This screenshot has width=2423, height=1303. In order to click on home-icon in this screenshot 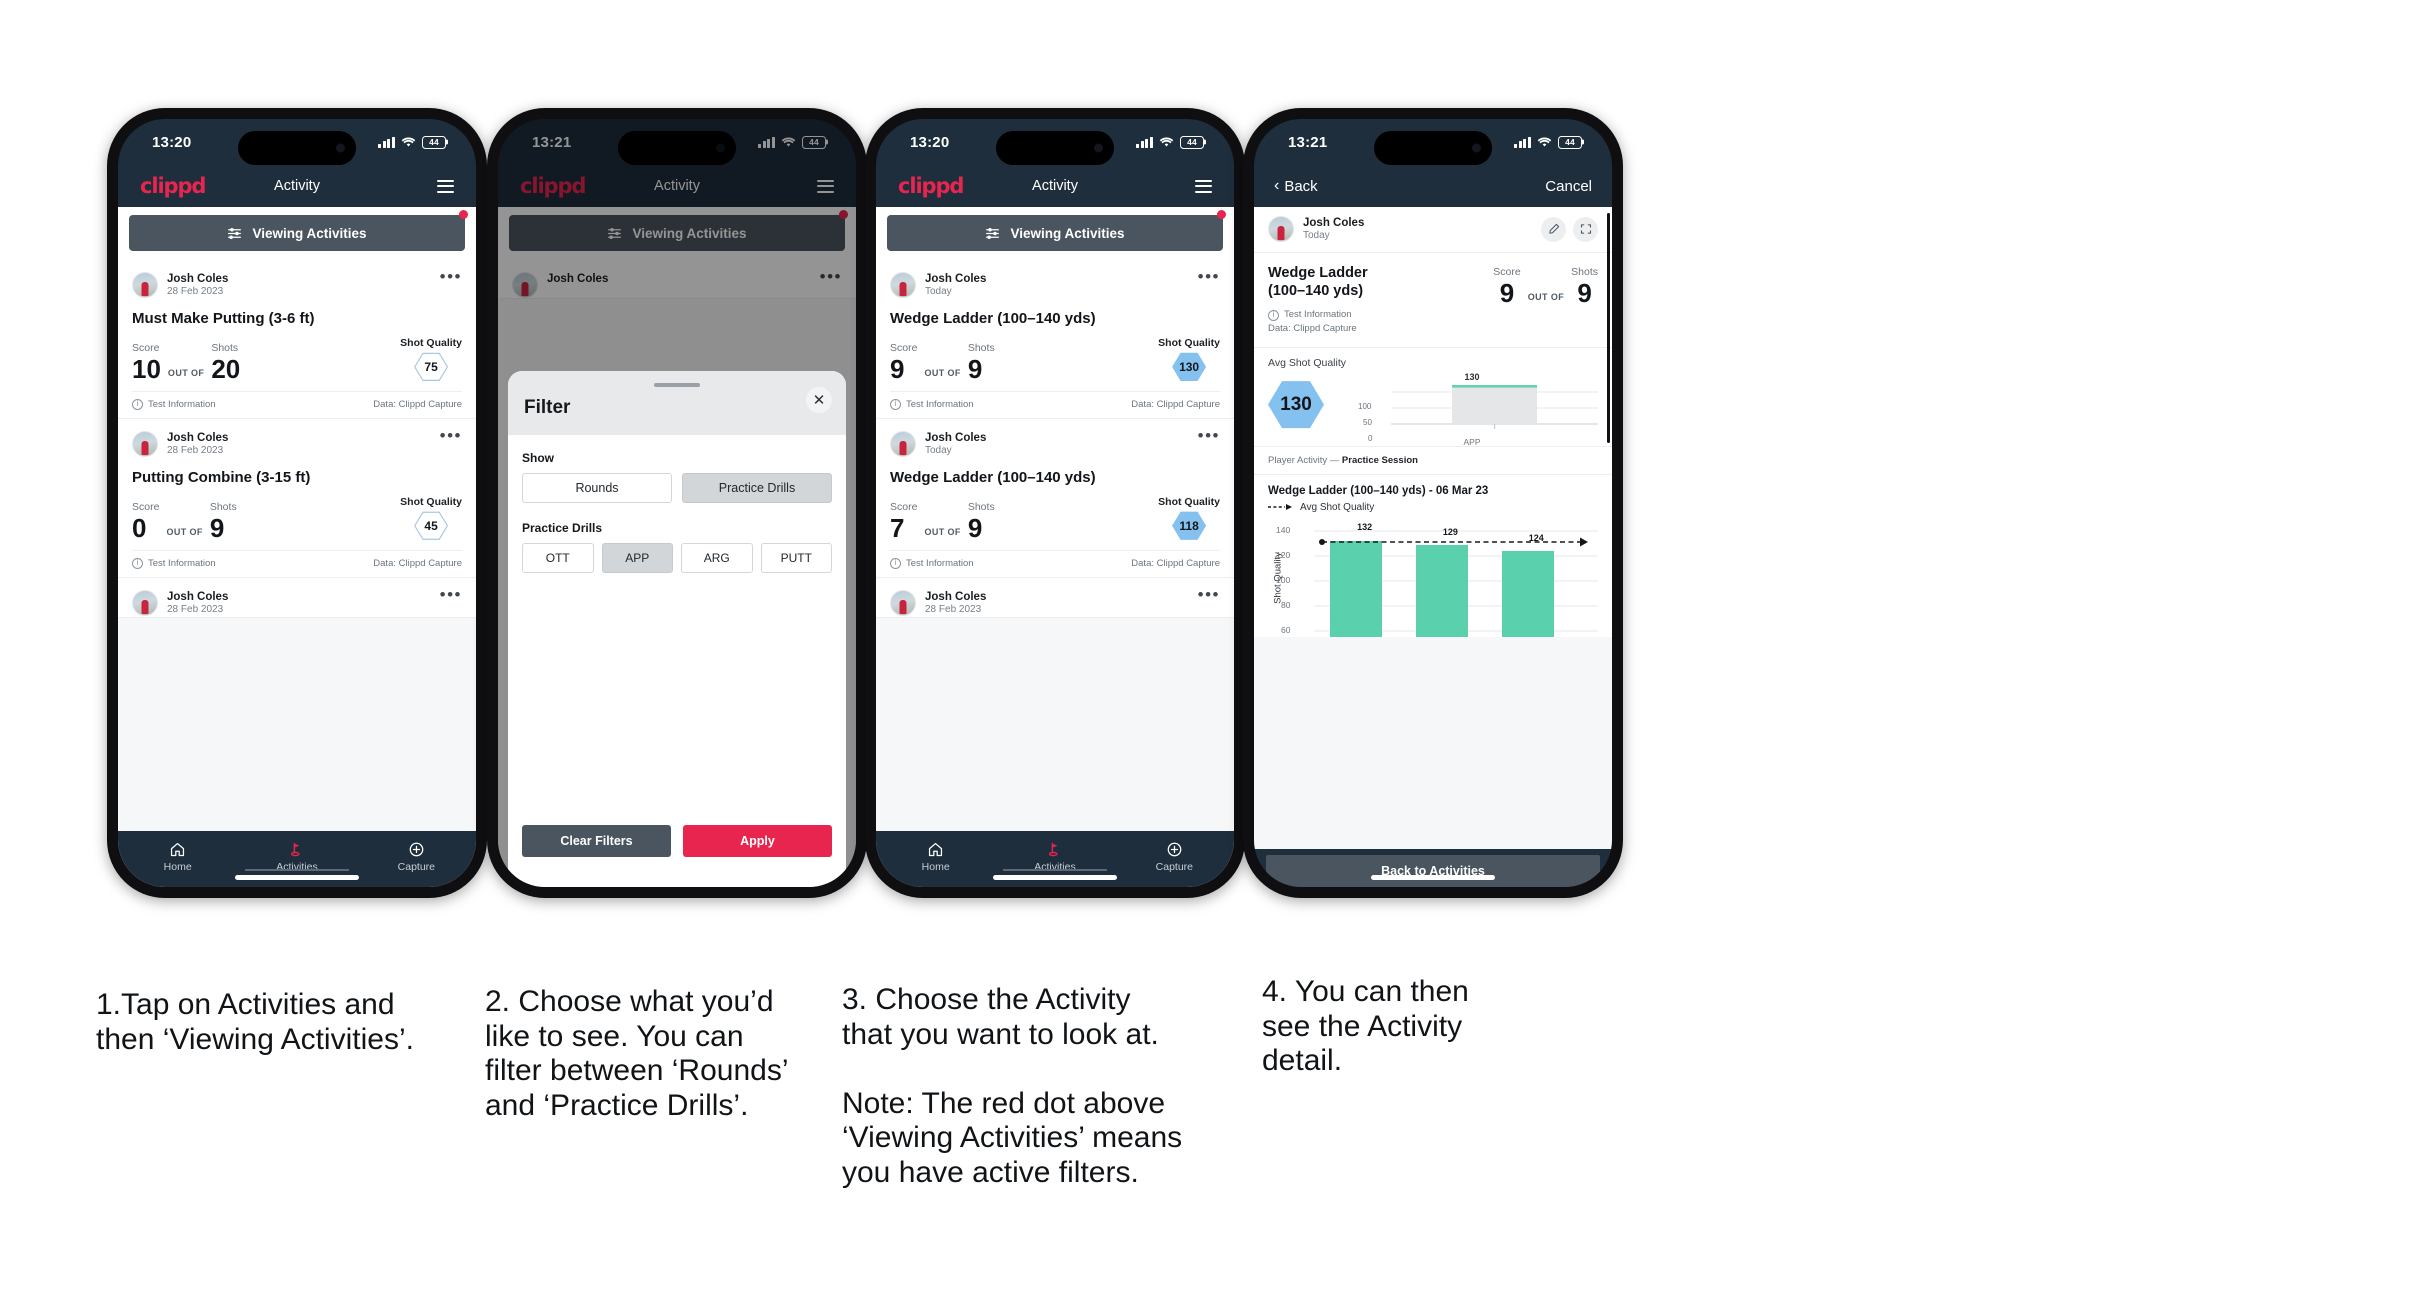, I will do `click(178, 849)`.